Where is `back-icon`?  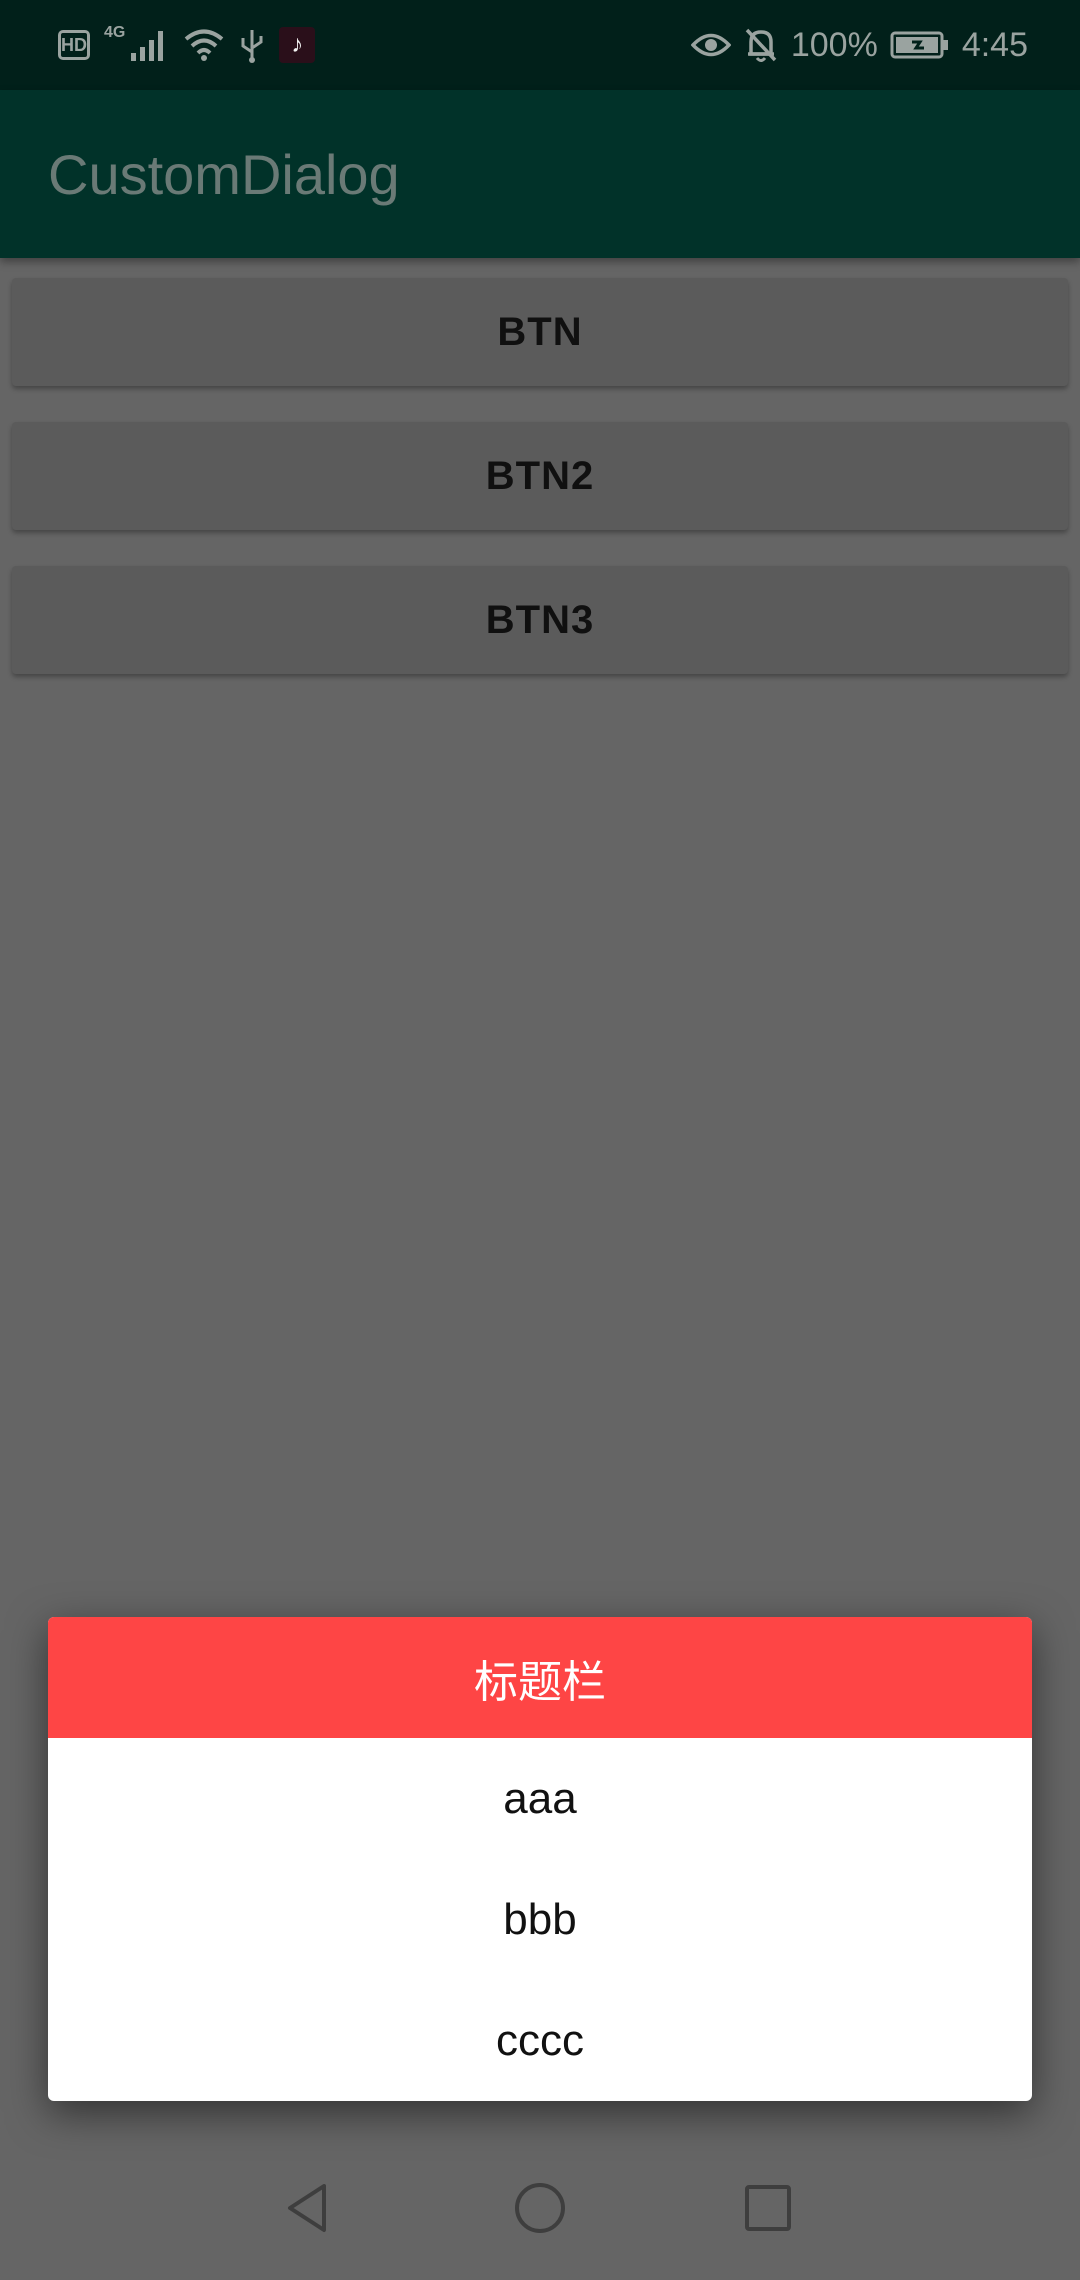
back-icon is located at coordinates (308, 2208).